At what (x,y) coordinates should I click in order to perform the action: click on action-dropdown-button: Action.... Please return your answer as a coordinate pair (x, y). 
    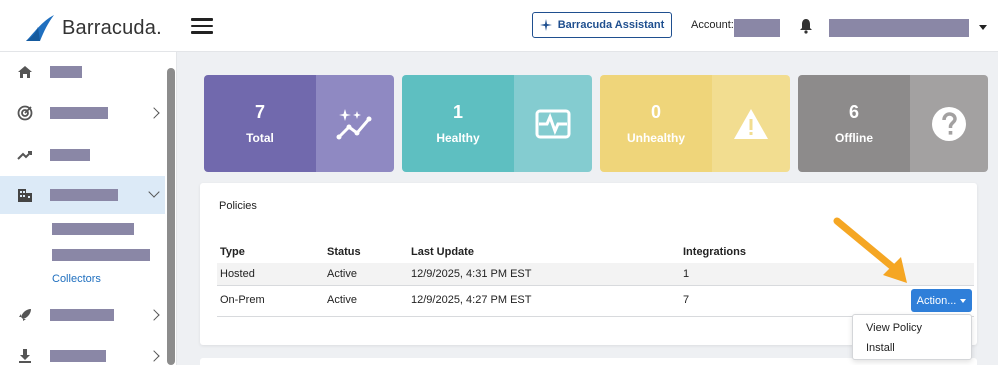
    Looking at the image, I should click on (941, 300).